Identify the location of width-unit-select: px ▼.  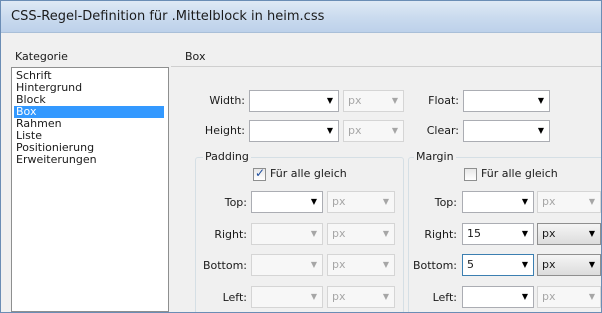
(373, 101).